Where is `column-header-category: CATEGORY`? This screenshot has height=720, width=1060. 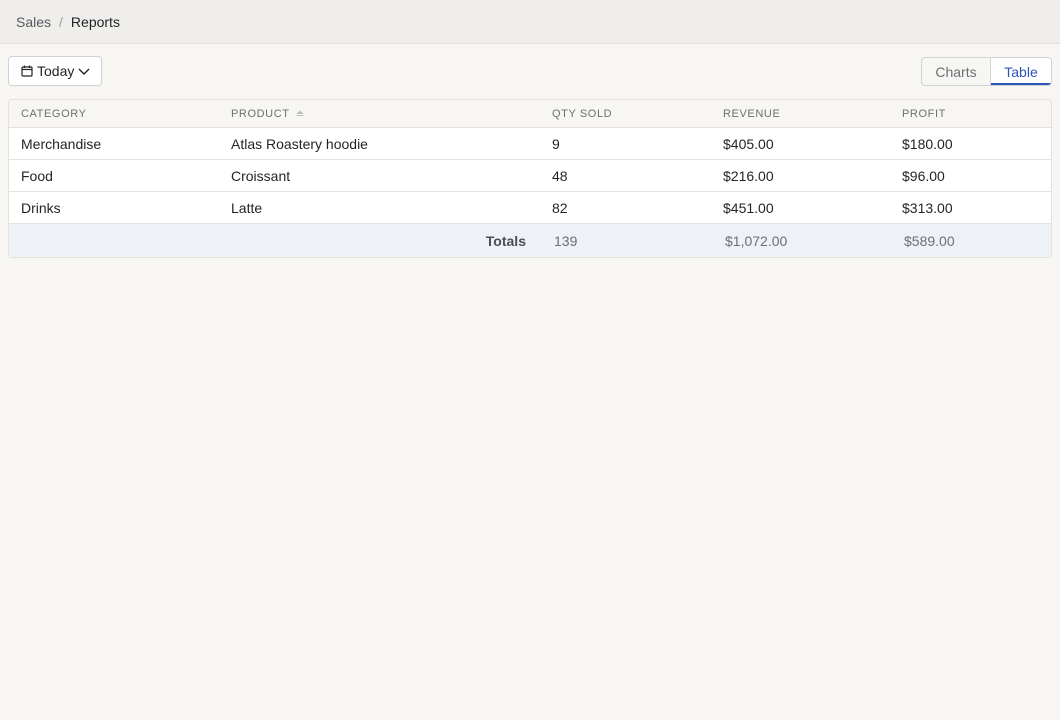 column-header-category: CATEGORY is located at coordinates (54, 114).